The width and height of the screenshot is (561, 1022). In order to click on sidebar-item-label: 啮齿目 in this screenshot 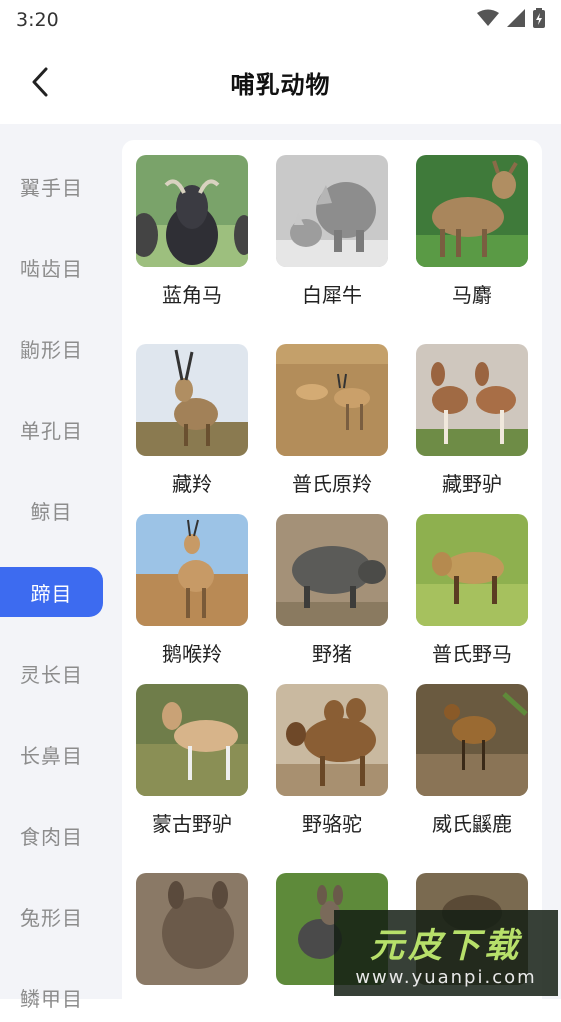, I will do `click(51, 268)`.